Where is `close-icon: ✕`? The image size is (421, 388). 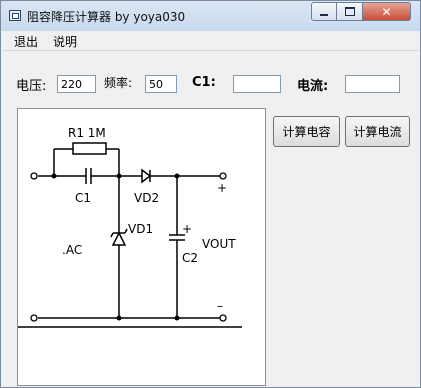 close-icon: ✕ is located at coordinates (386, 11).